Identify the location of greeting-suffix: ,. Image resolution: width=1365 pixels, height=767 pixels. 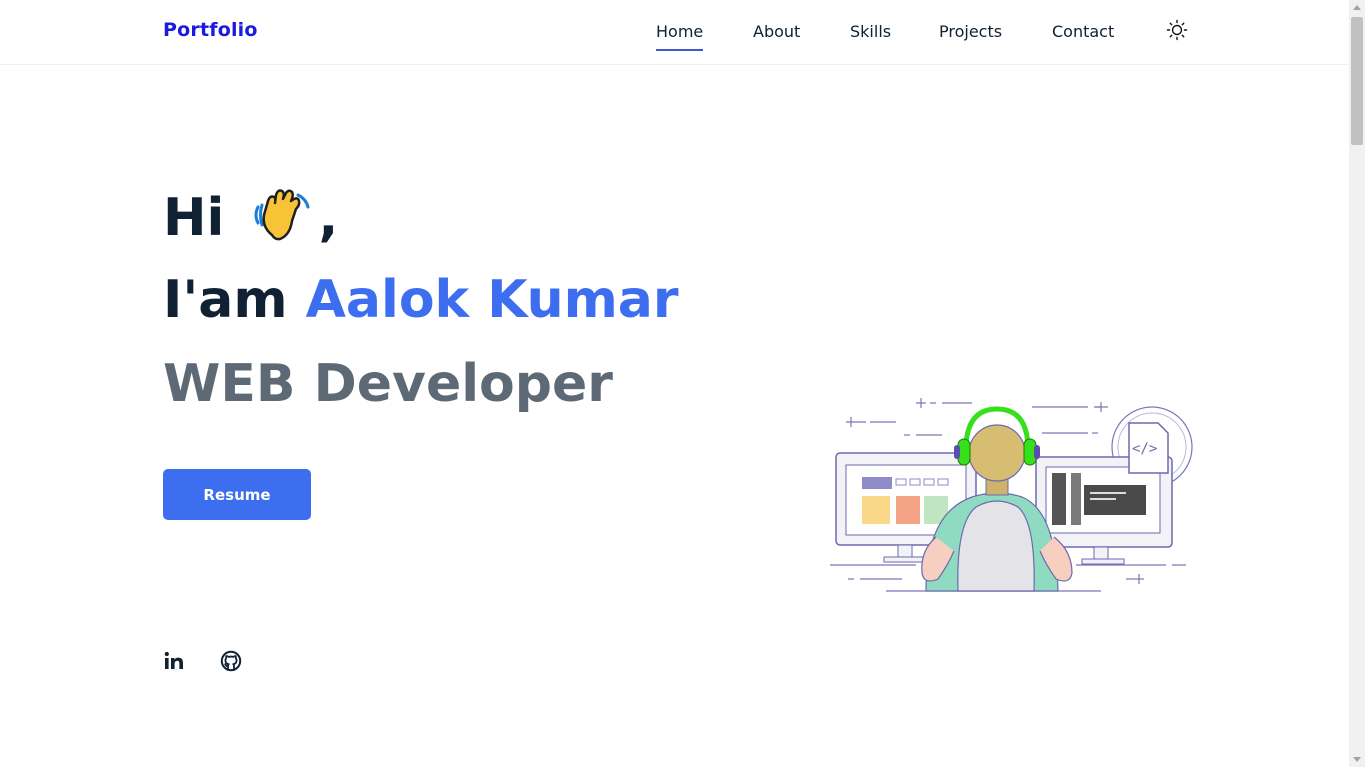
(328, 218).